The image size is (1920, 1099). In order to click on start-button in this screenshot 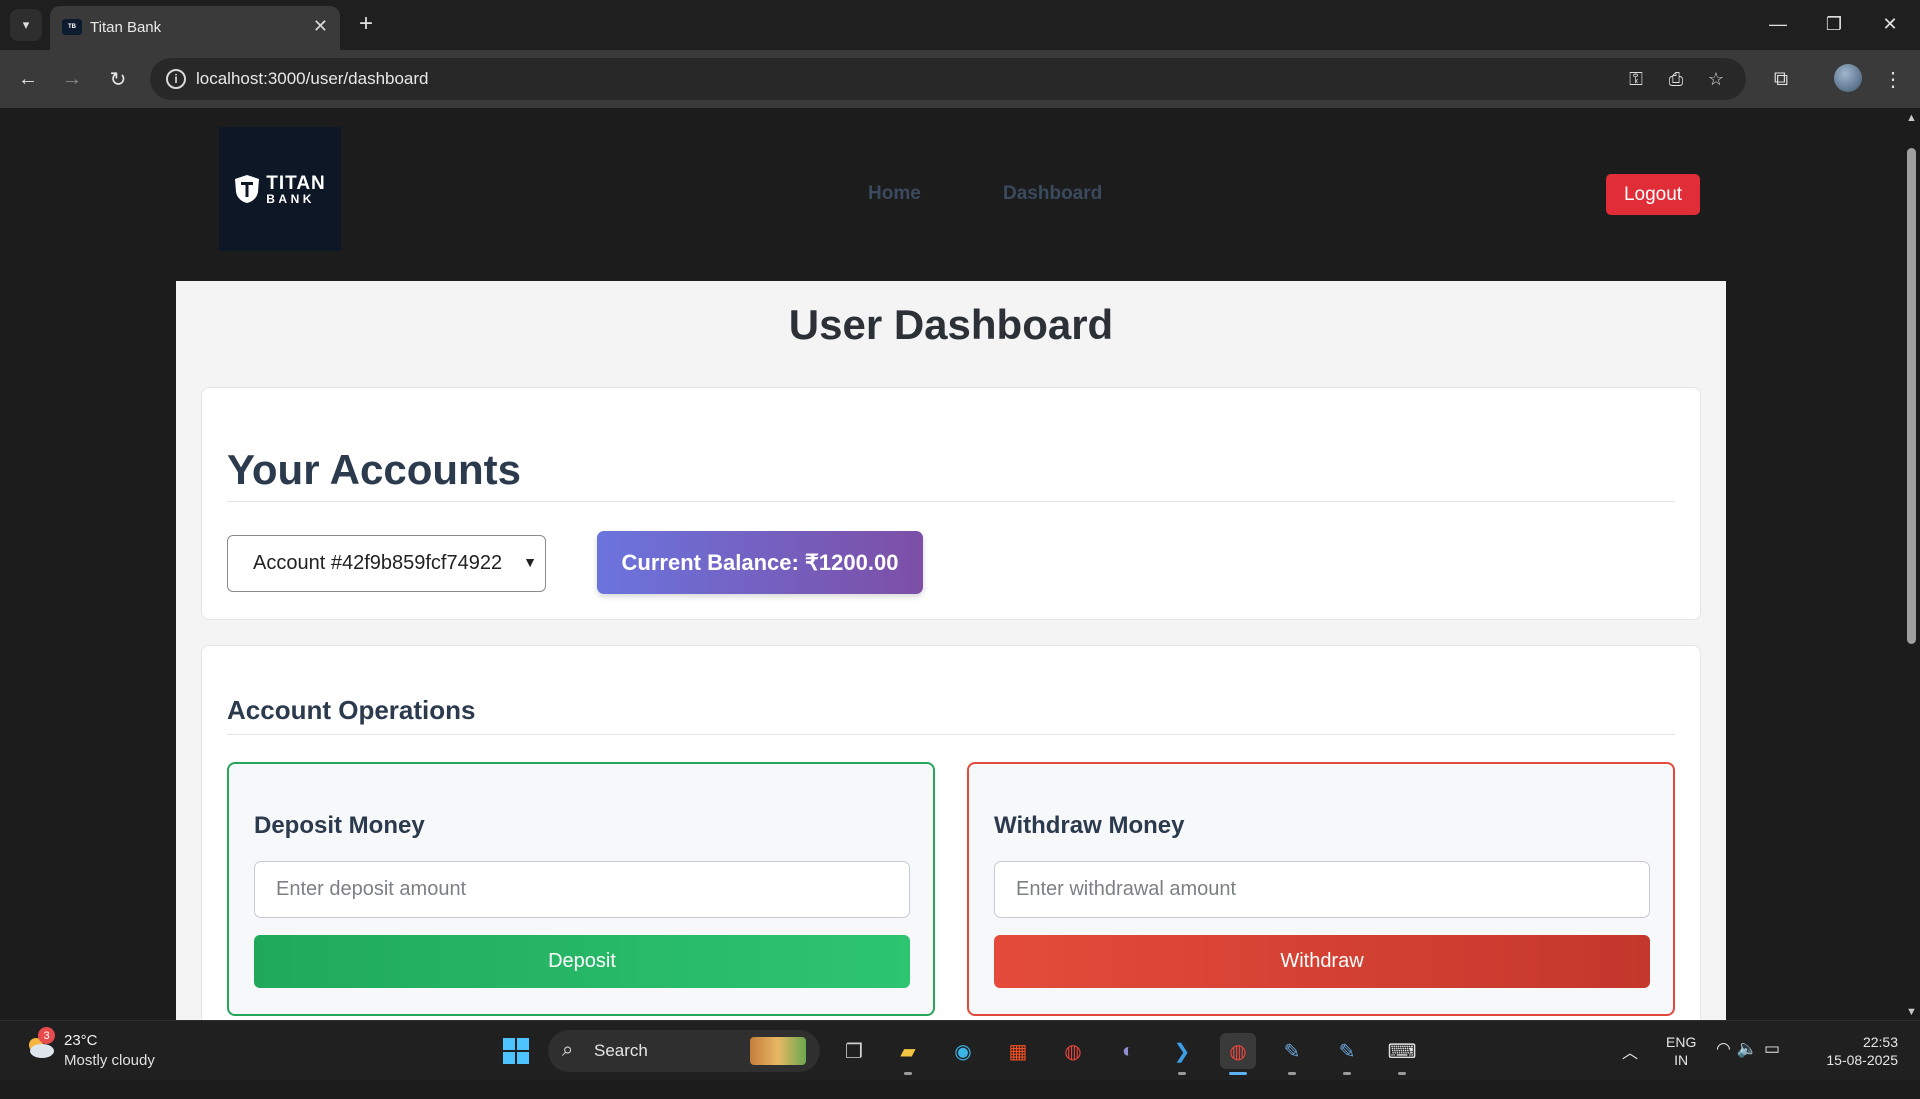, I will do `click(516, 1051)`.